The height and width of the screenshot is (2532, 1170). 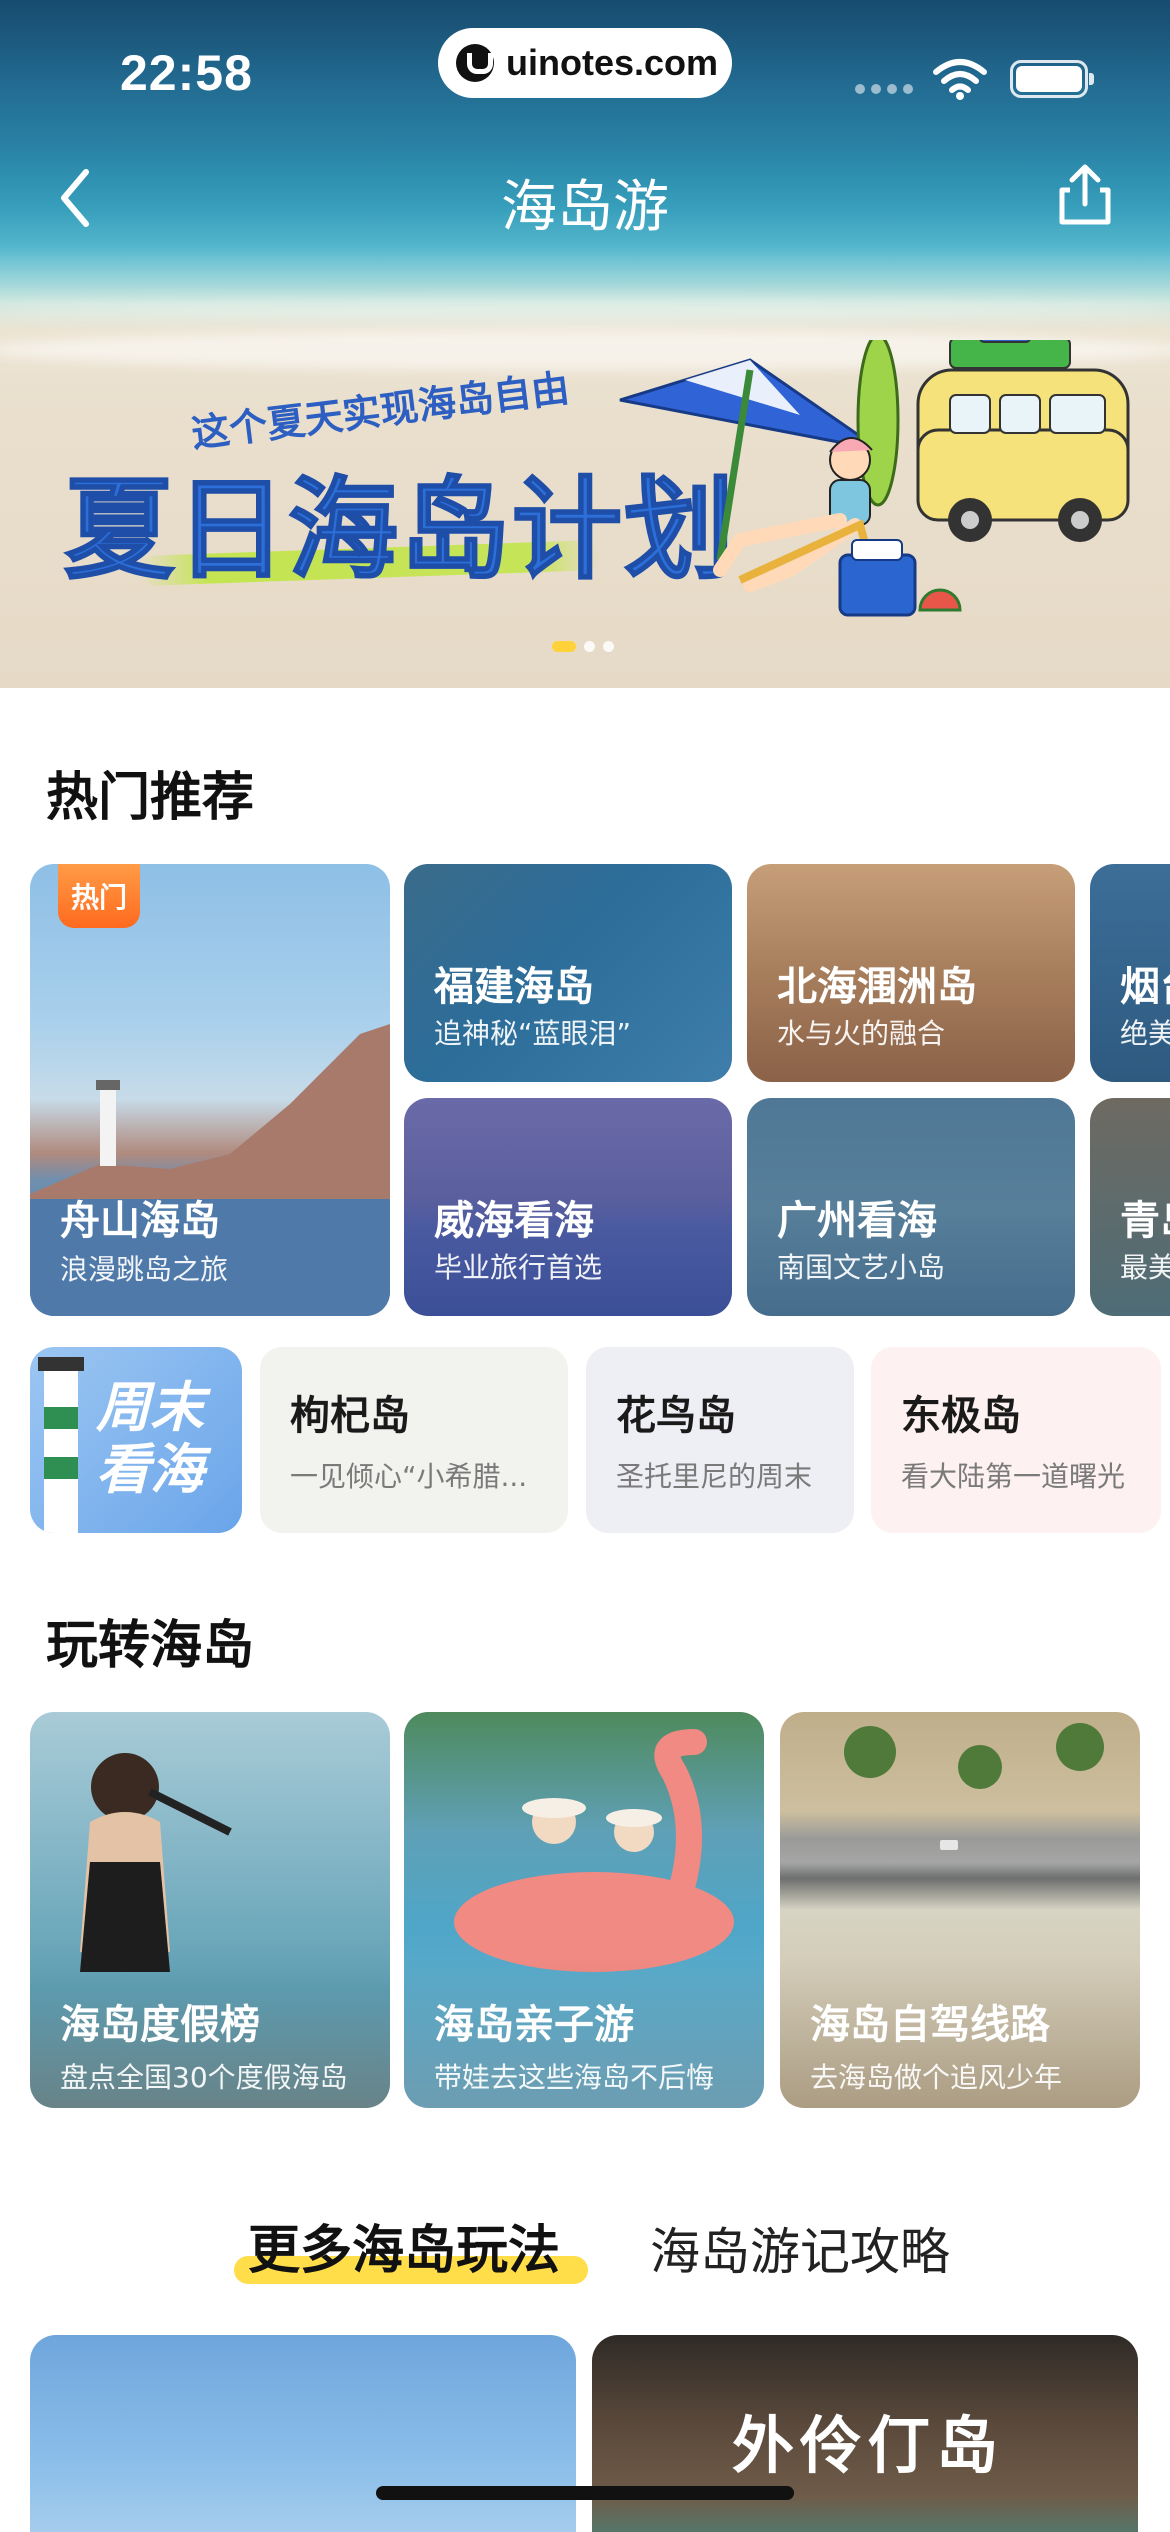 I want to click on play-section-title: 玩转海岛, so click(x=150, y=1646).